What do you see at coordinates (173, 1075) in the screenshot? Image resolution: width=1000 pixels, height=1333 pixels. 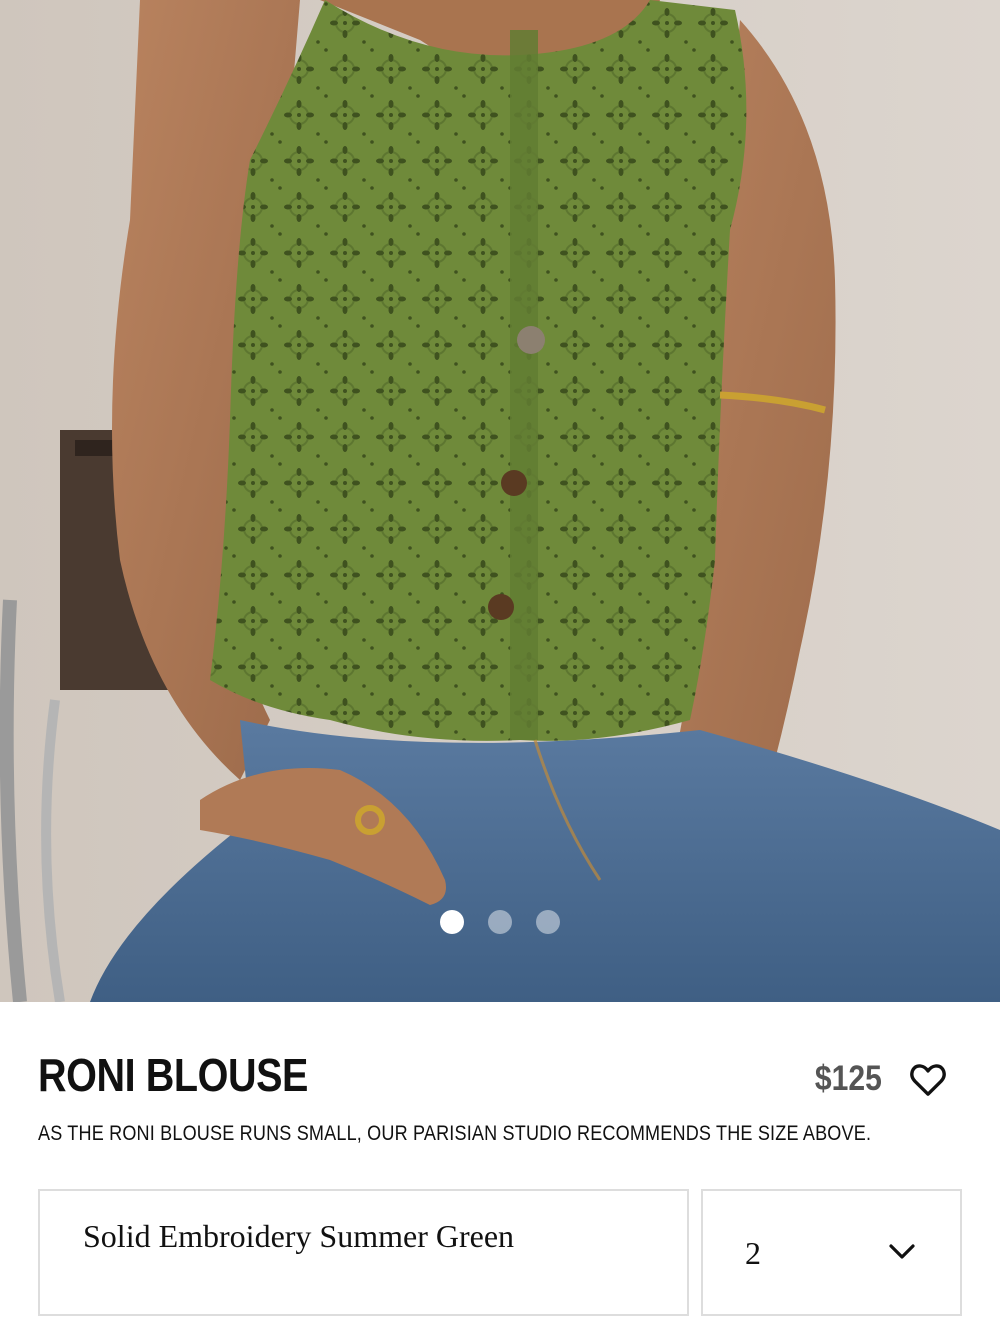 I see `product-title: RONI BLOUSE` at bounding box center [173, 1075].